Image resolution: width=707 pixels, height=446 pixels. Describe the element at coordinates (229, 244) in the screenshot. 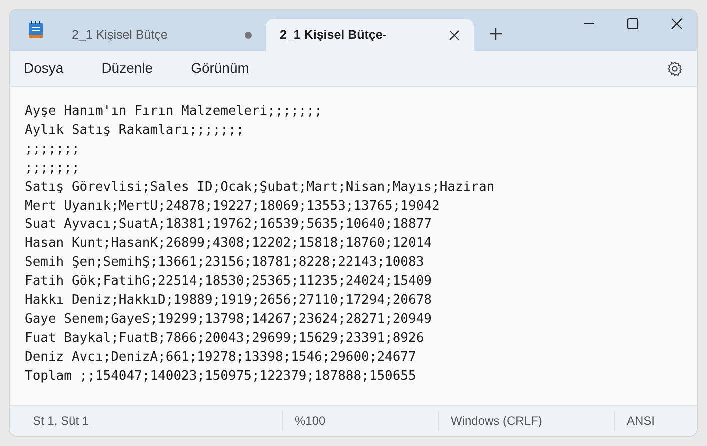

I see `text-line: Hasan Kunt;HasanK;26899;4308;12202;15818;18760;12014` at that location.